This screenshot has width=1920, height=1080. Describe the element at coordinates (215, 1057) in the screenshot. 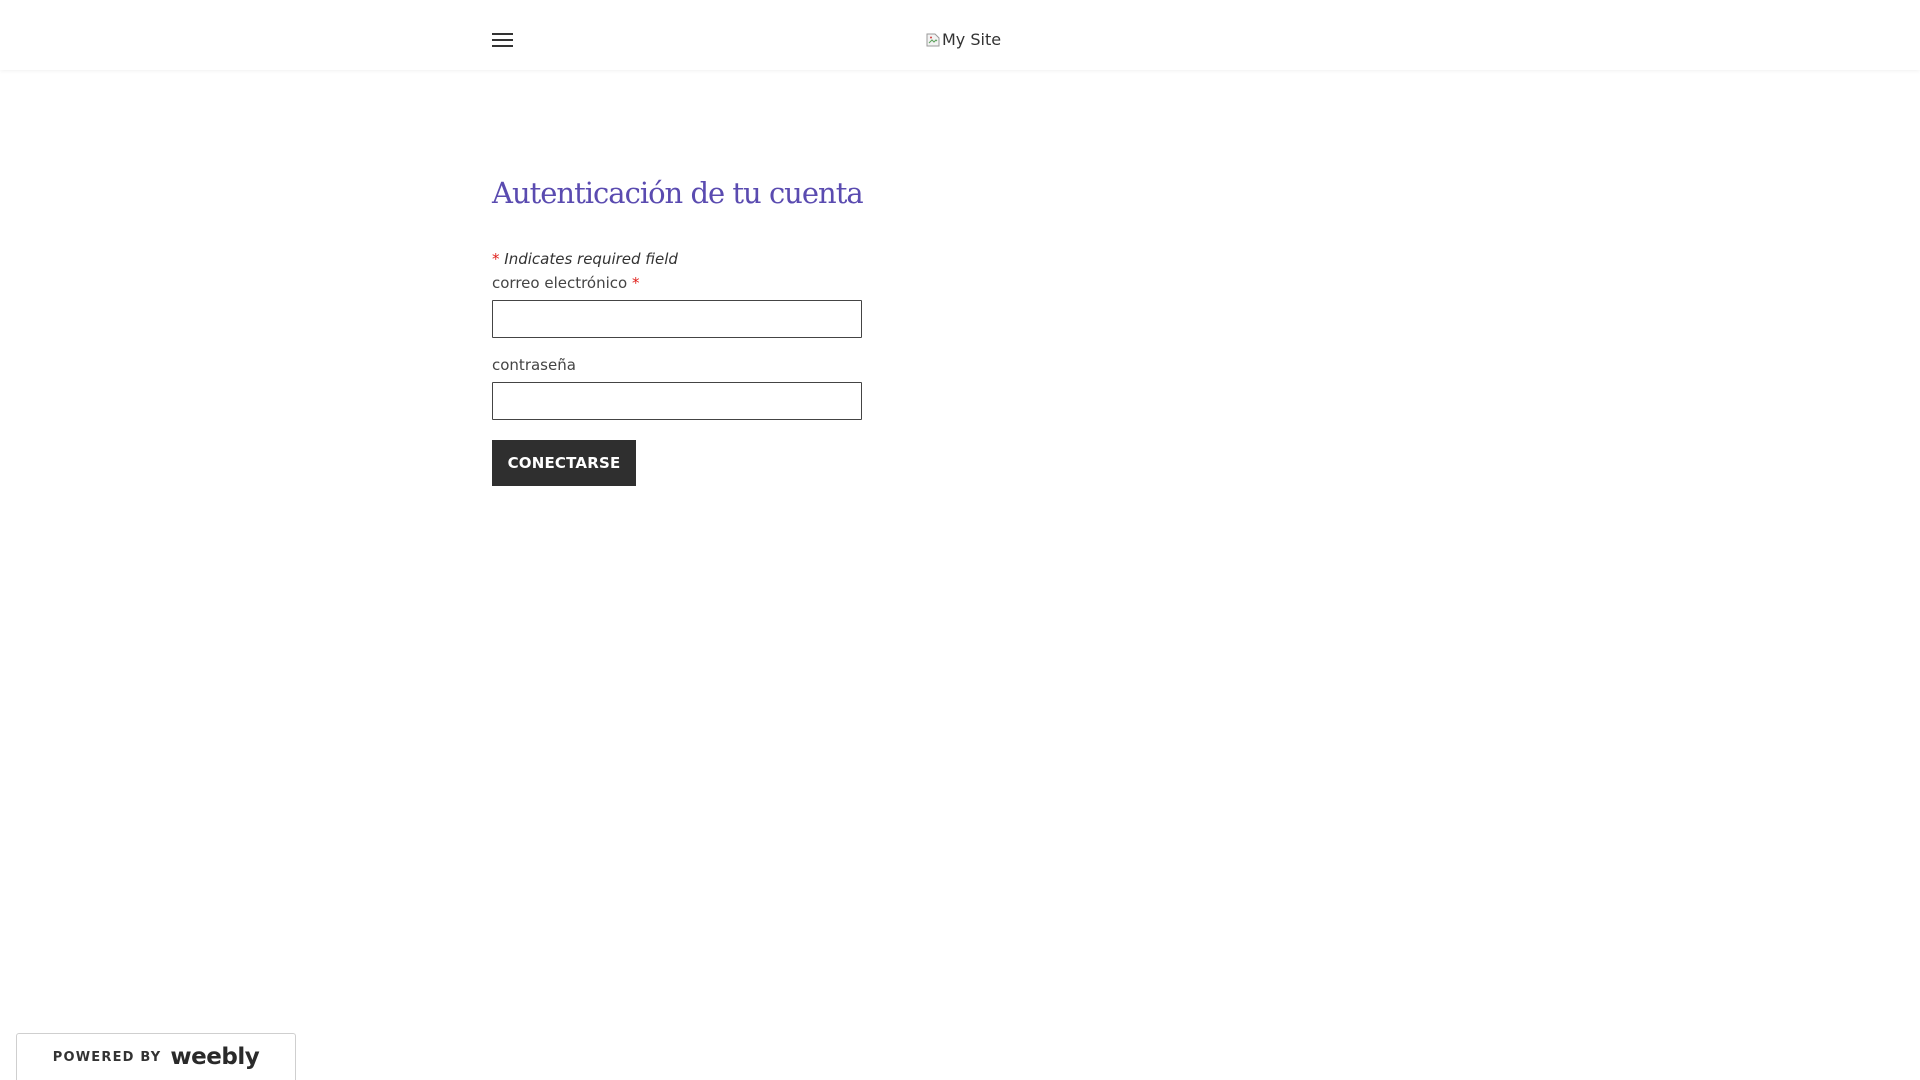

I see `weebly-logo: weebly` at that location.